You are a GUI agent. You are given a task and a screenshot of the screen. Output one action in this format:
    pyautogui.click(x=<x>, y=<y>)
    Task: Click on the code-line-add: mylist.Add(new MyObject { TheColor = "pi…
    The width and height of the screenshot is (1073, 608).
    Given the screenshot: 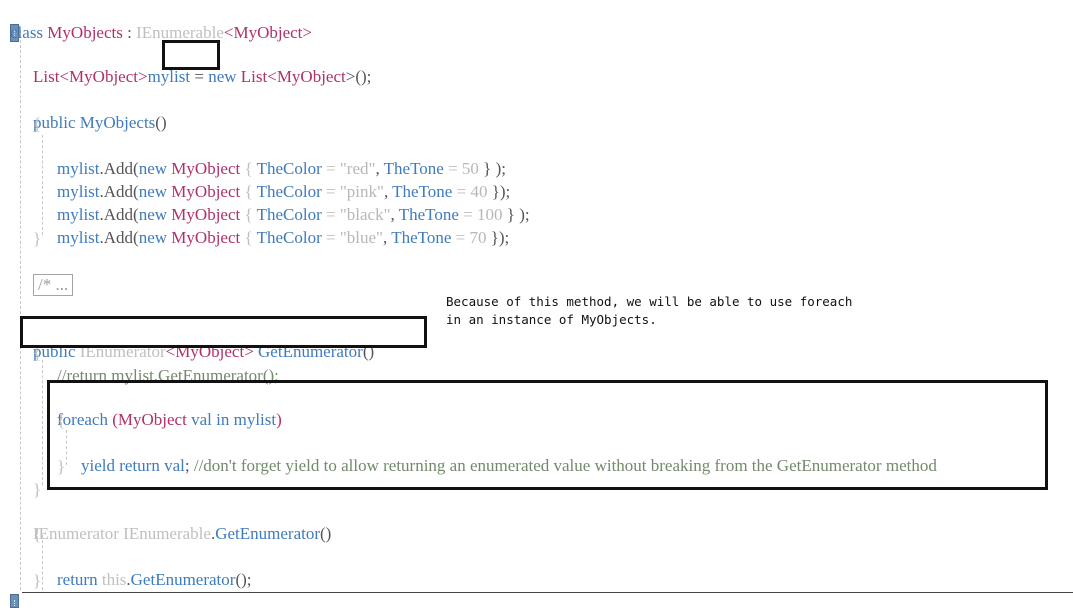 What is the action you would take?
    pyautogui.click(x=284, y=191)
    